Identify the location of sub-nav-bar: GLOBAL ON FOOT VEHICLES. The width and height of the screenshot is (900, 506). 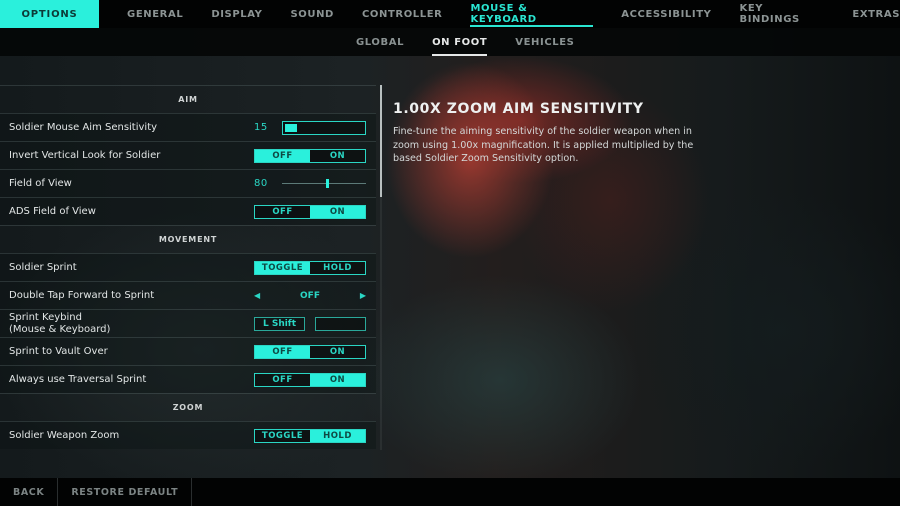
(450, 42).